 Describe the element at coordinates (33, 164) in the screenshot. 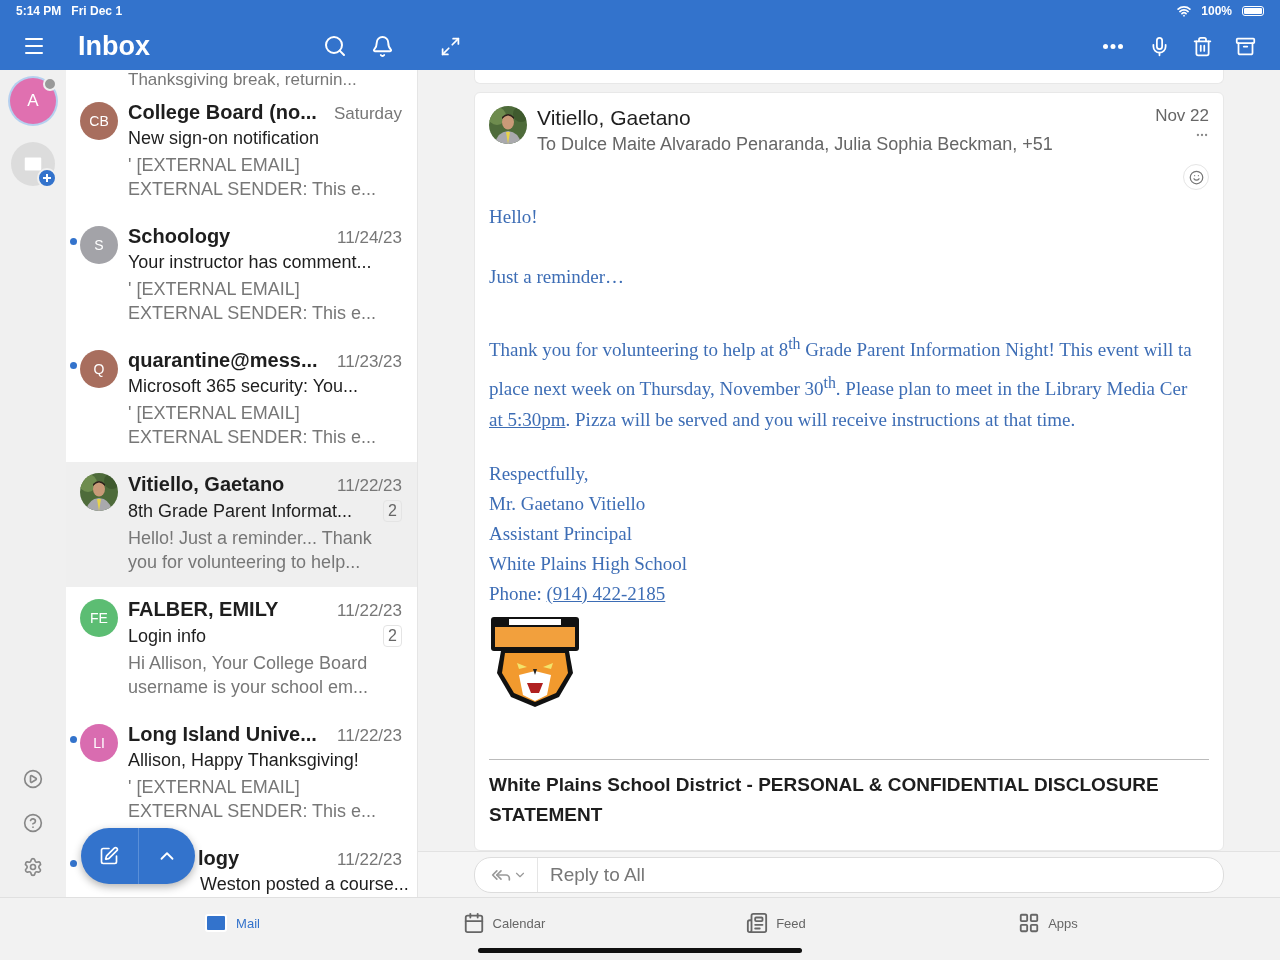

I see `add-account-button` at that location.